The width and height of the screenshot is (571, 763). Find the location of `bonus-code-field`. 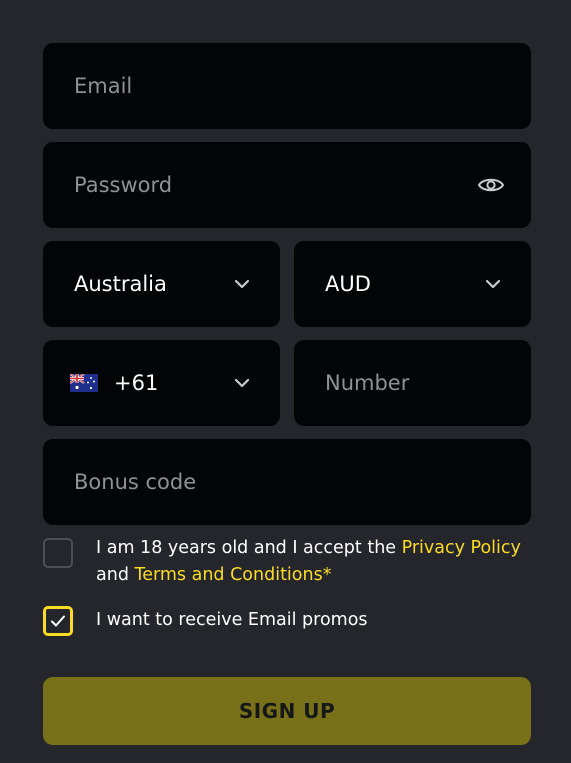

bonus-code-field is located at coordinates (302, 482).